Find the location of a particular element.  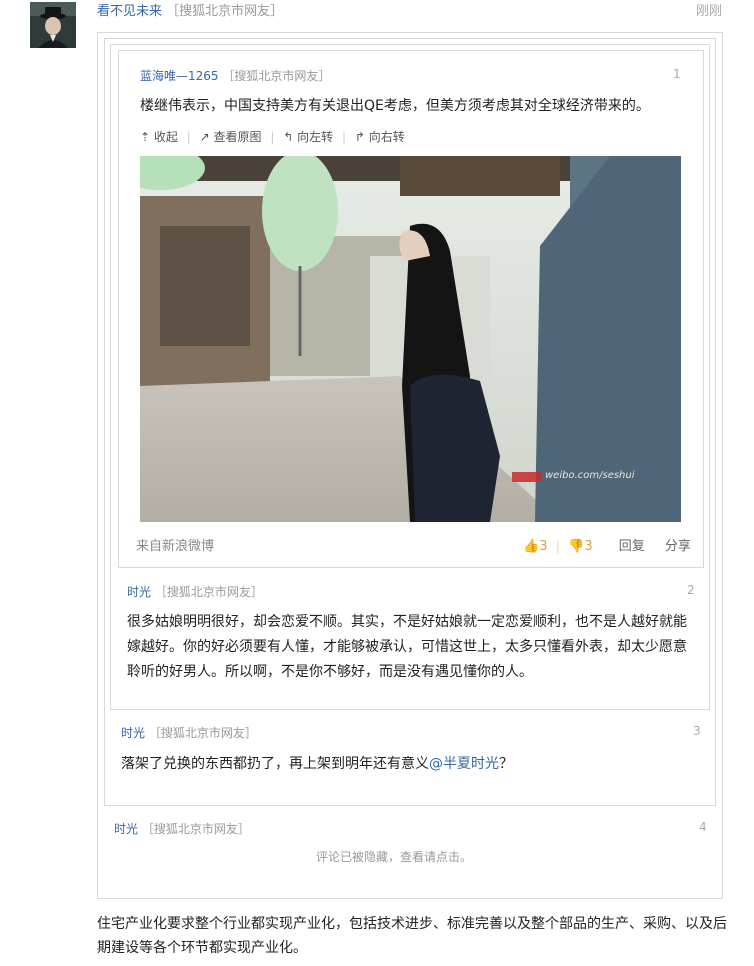

like-button: 👍3 is located at coordinates (537, 546).